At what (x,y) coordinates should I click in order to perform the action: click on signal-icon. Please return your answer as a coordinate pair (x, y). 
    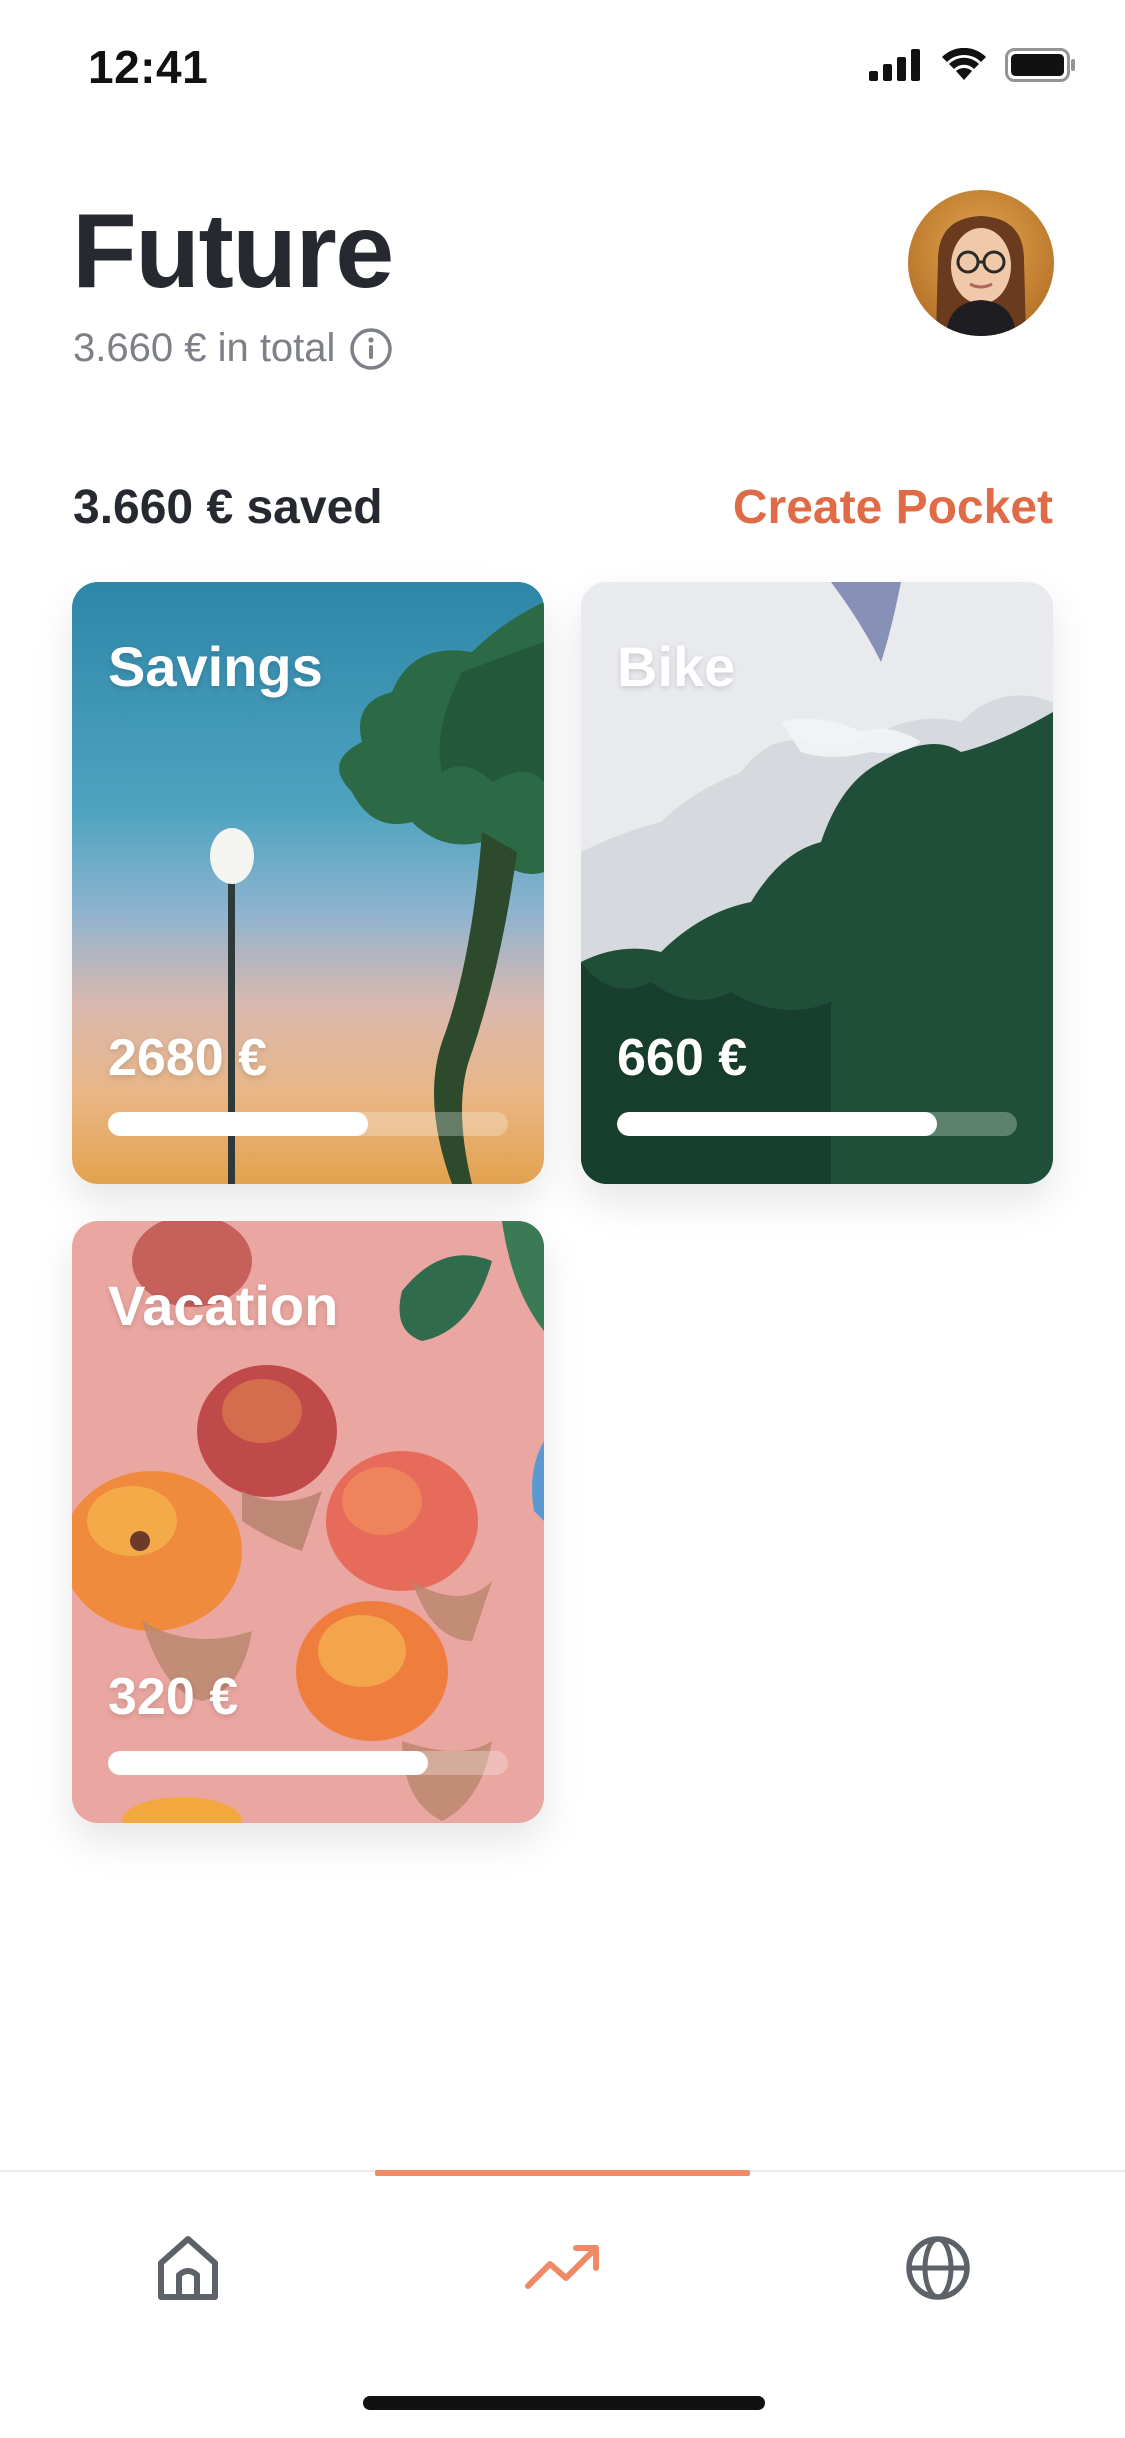
    Looking at the image, I should click on (894, 65).